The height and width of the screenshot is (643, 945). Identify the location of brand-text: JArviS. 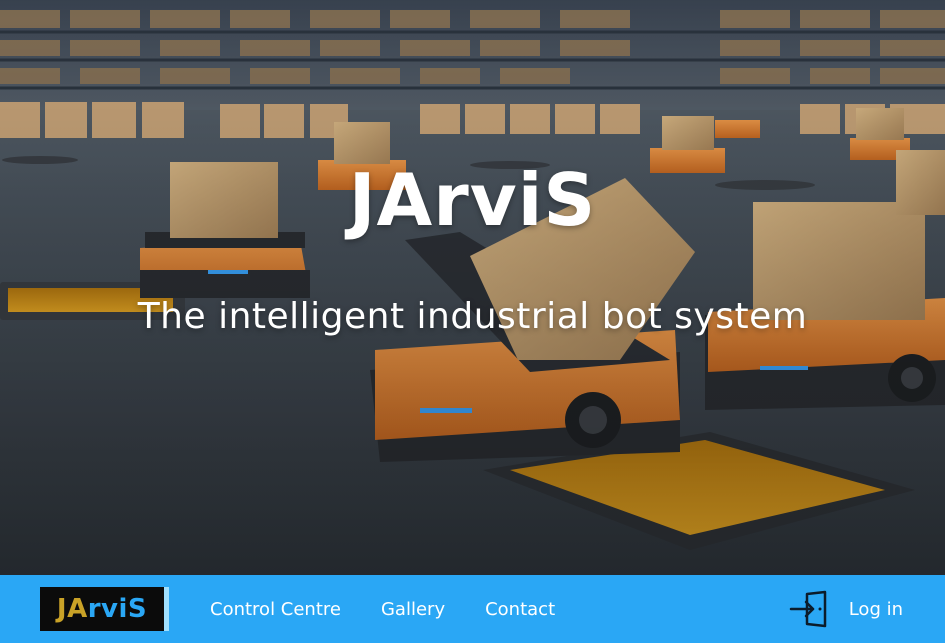
(102, 609).